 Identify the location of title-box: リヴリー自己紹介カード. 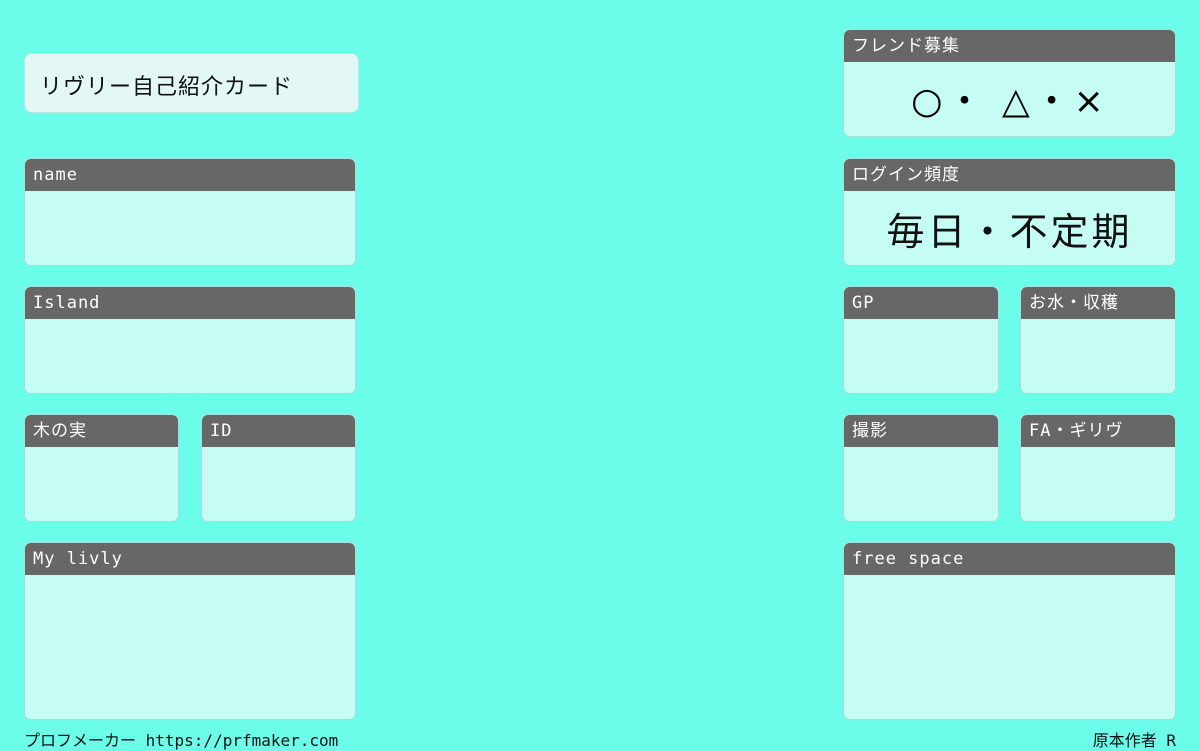
(191, 83).